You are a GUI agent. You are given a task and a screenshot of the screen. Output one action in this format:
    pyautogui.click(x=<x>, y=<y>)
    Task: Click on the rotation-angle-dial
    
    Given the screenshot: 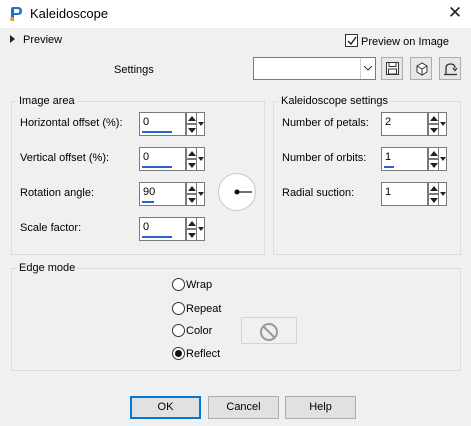 What is the action you would take?
    pyautogui.click(x=237, y=192)
    